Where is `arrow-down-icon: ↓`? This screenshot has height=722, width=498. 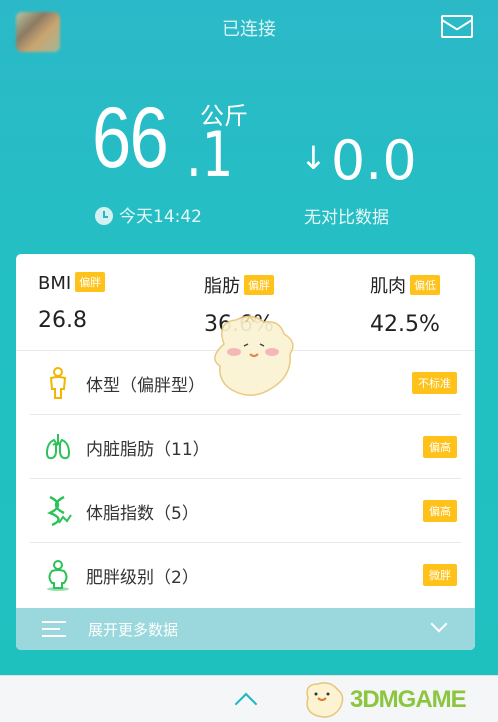 arrow-down-icon: ↓ is located at coordinates (313, 158).